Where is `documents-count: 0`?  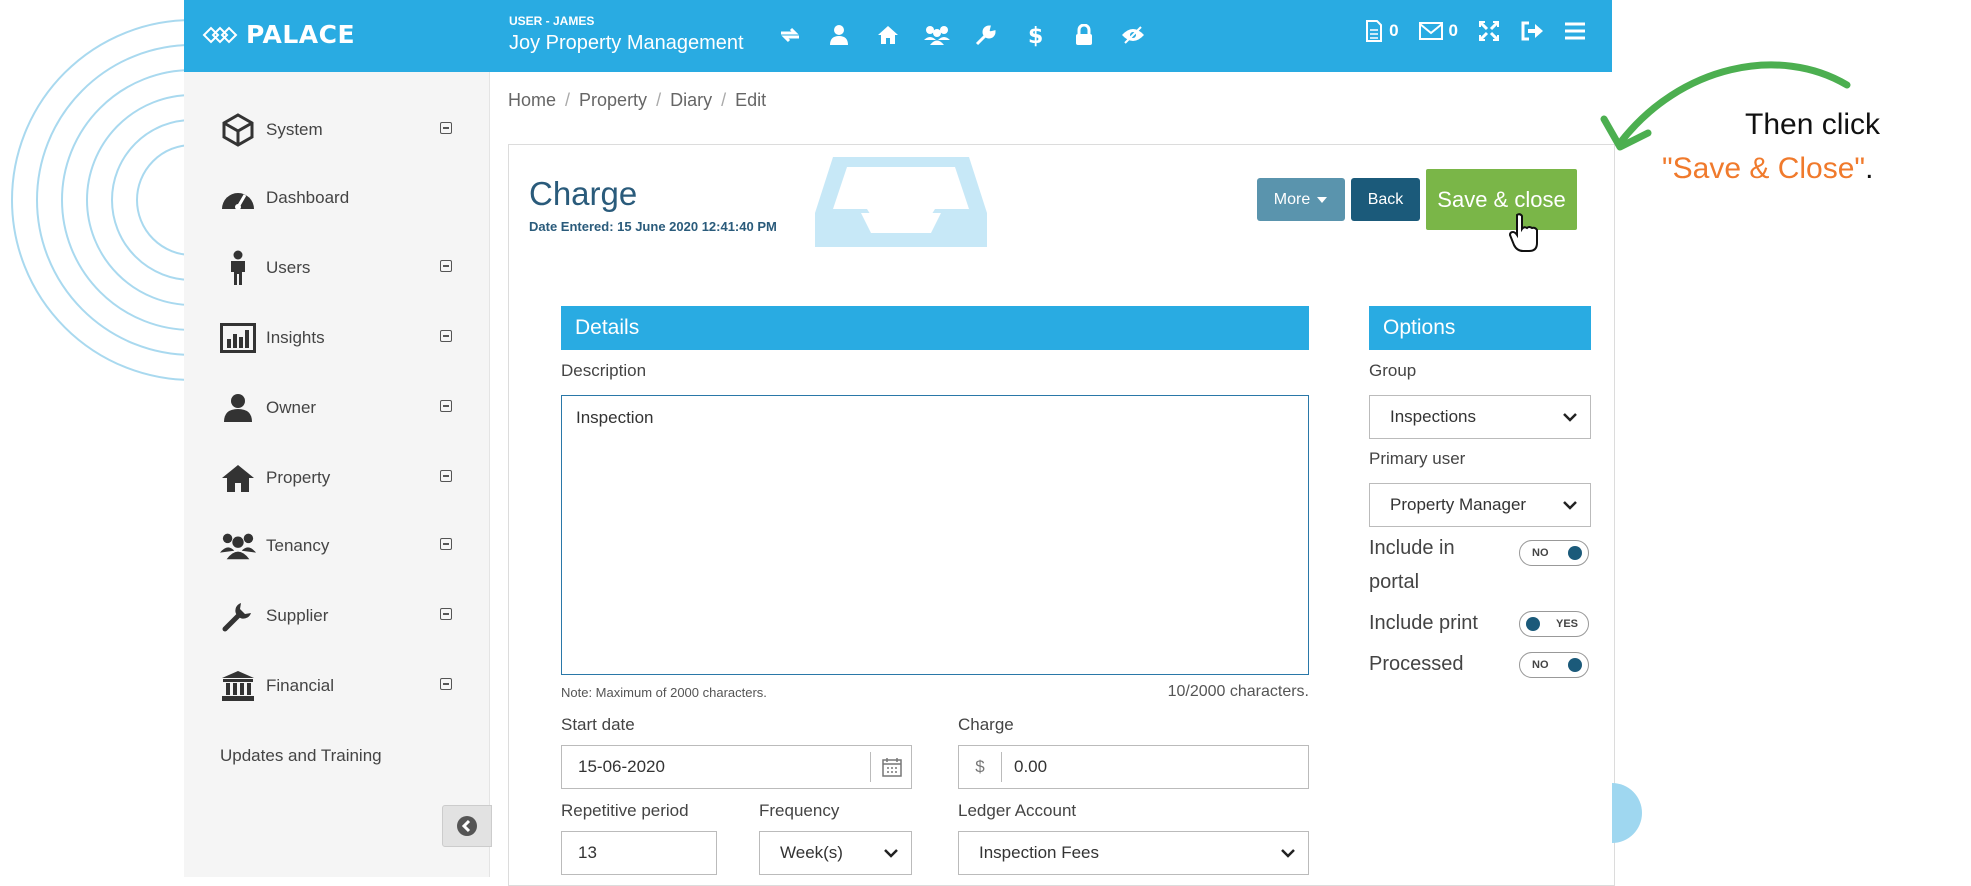 documents-count: 0 is located at coordinates (1394, 30).